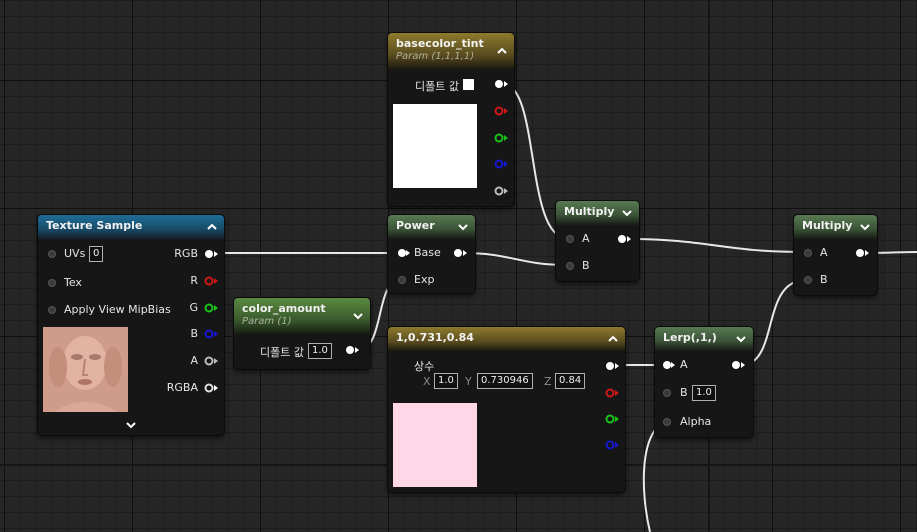  Describe the element at coordinates (704, 339) in the screenshot. I see `lerp-header: Lerp(,1,)` at that location.